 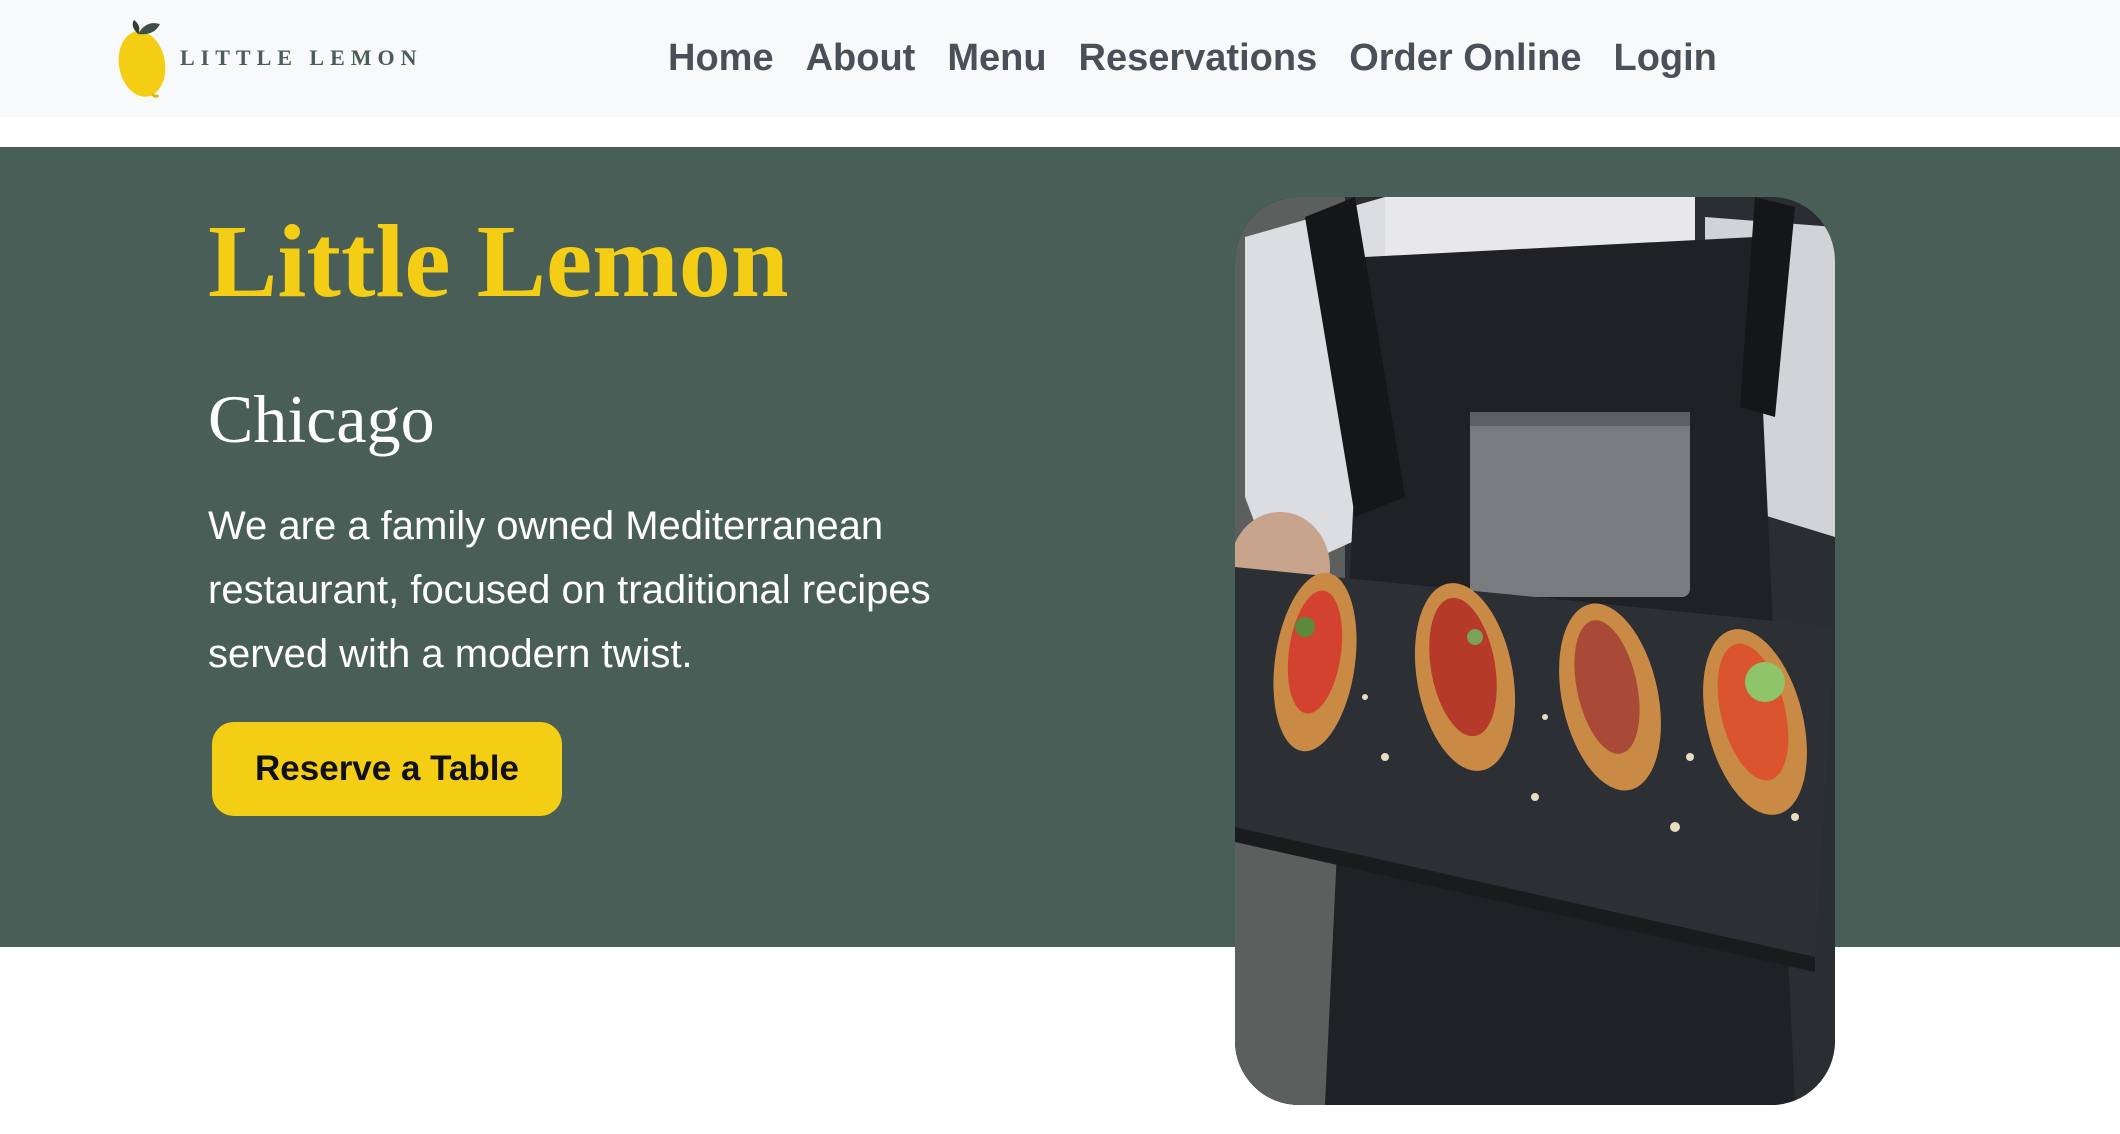 I want to click on brand-wordmark: LITTLE LEMON, so click(x=301, y=57).